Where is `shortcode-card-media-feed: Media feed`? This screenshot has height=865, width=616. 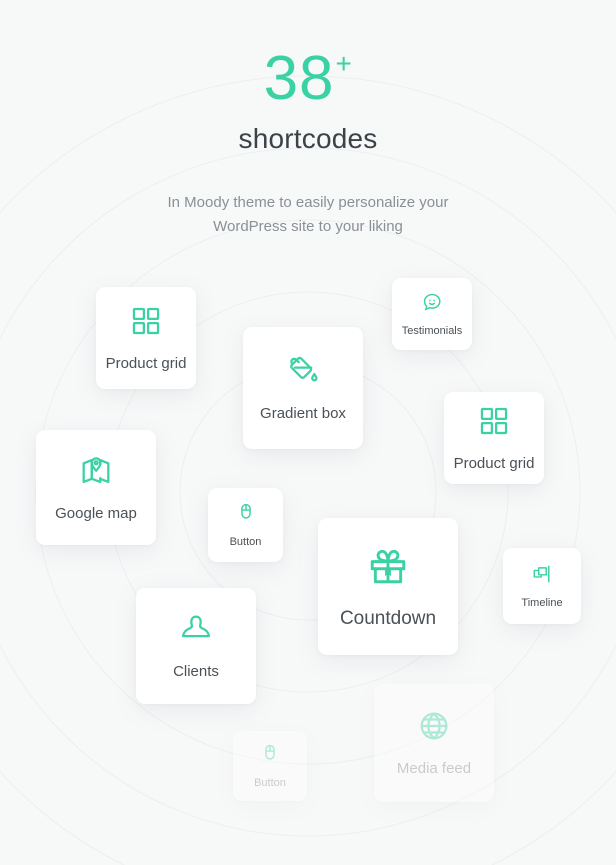
shortcode-card-media-feed: Media feed is located at coordinates (434, 743).